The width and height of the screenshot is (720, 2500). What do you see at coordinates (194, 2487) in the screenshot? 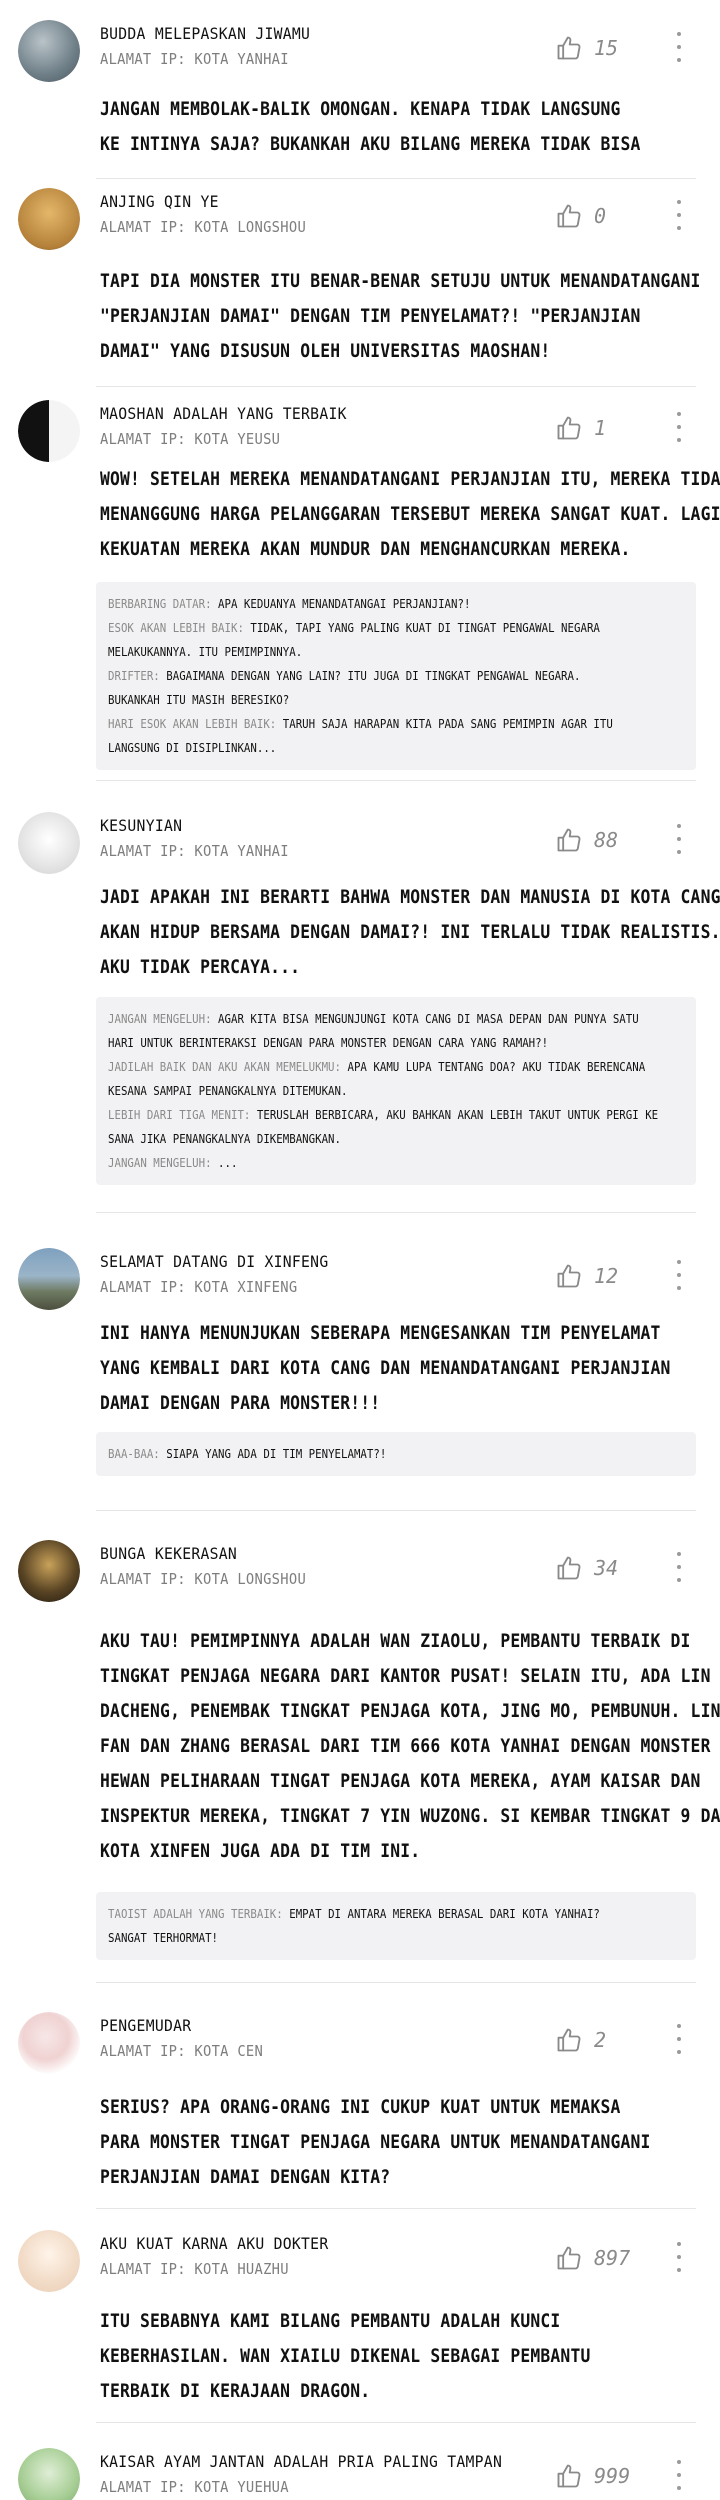
I see `ip-address: ALAMAT IP: KOTA YUEHUA` at bounding box center [194, 2487].